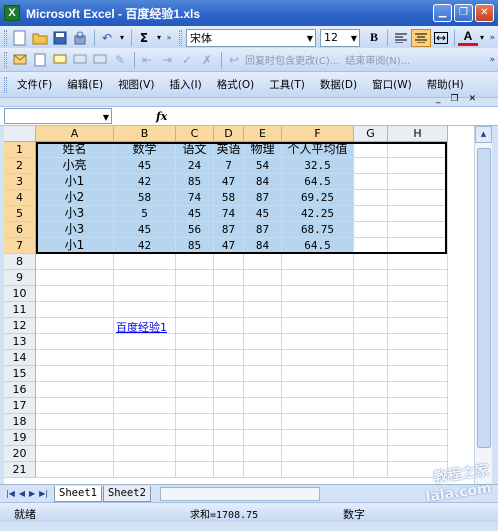 The height and width of the screenshot is (531, 498). I want to click on cell-e21, so click(263, 470).